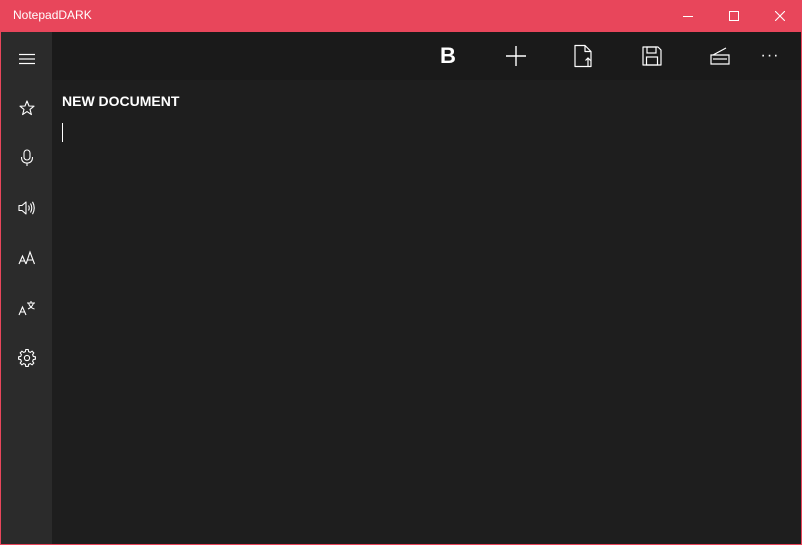 The width and height of the screenshot is (802, 545). I want to click on dictation-button, so click(26, 158).